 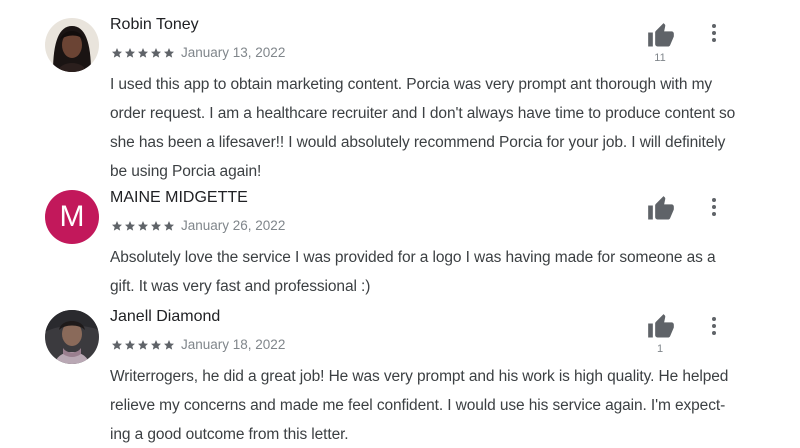 I want to click on helpful-count: 1, so click(x=660, y=349).